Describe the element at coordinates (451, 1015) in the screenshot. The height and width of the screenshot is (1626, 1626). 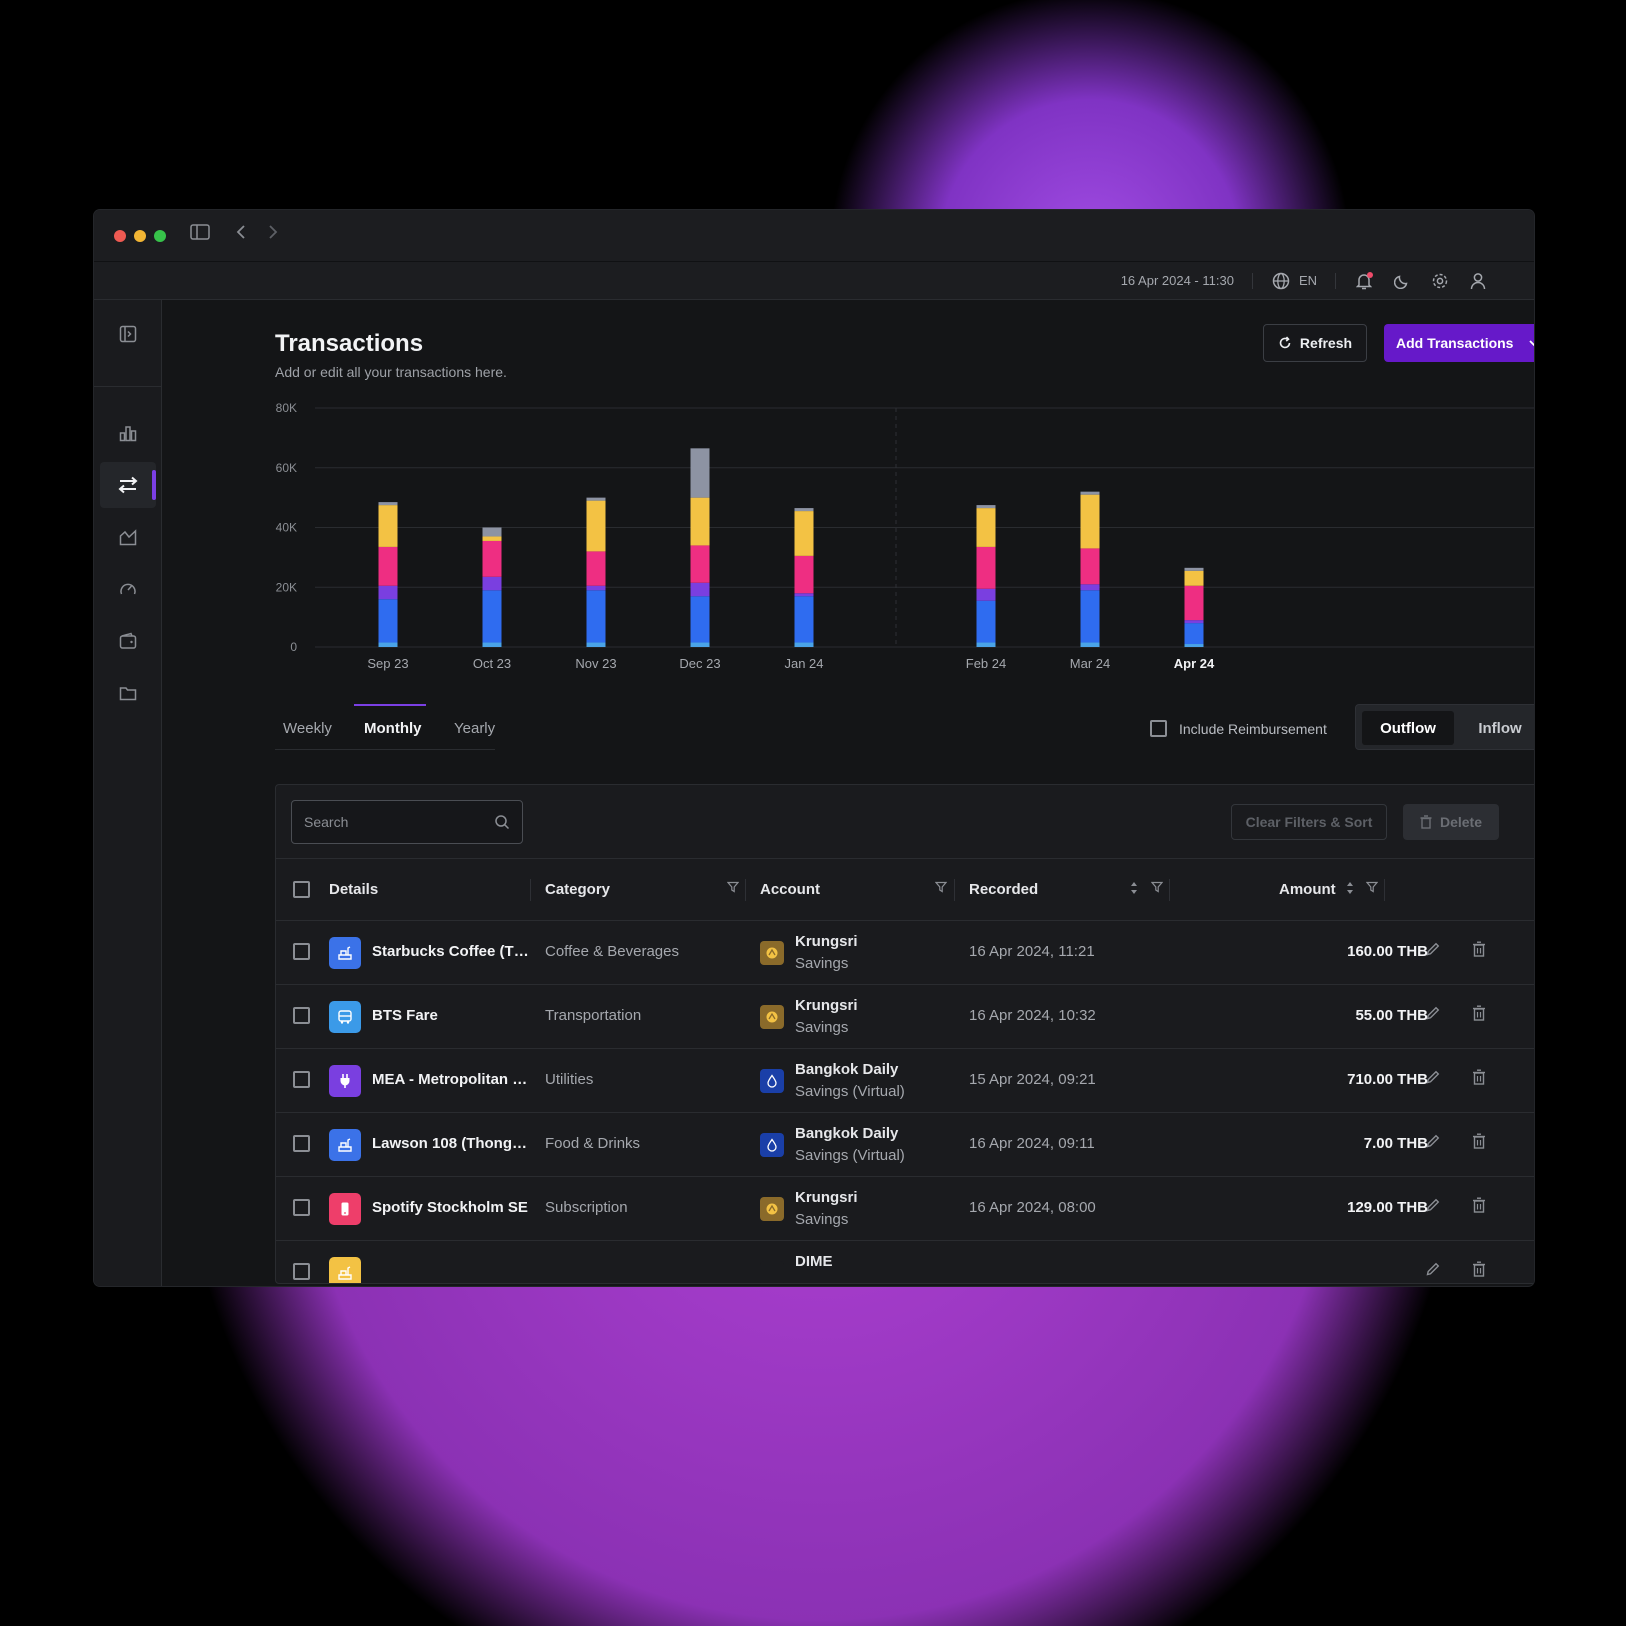
I see `transaction-name: BTS Fare` at that location.